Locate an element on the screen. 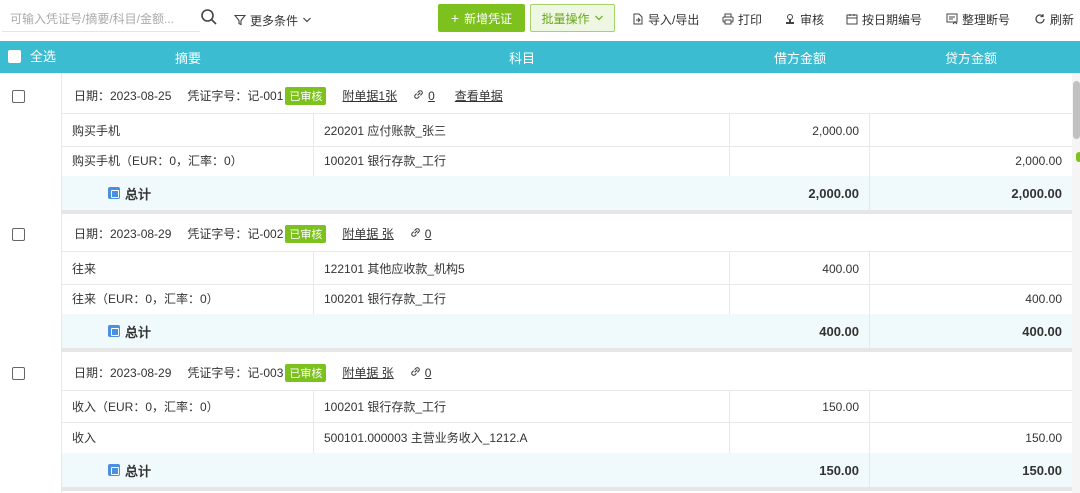  row-subject: 500101.000003 主营业务收入_1212.A is located at coordinates (522, 437).